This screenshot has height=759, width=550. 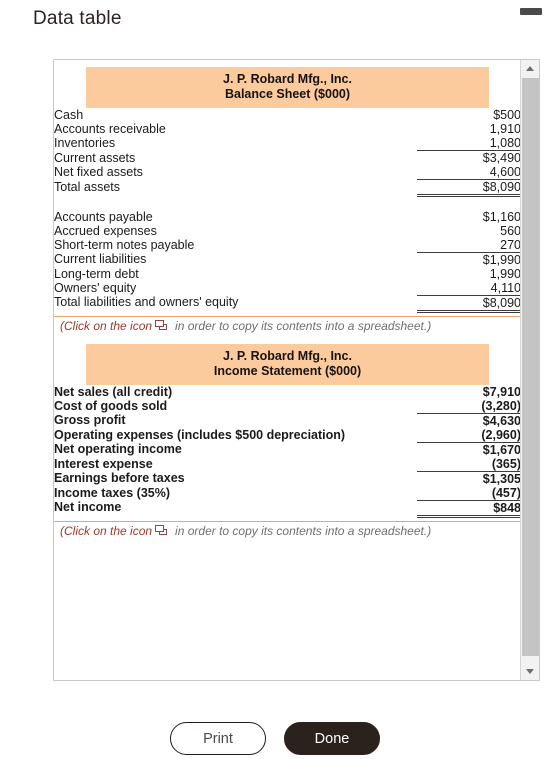 I want to click on row-label: Current assets, so click(x=95, y=157).